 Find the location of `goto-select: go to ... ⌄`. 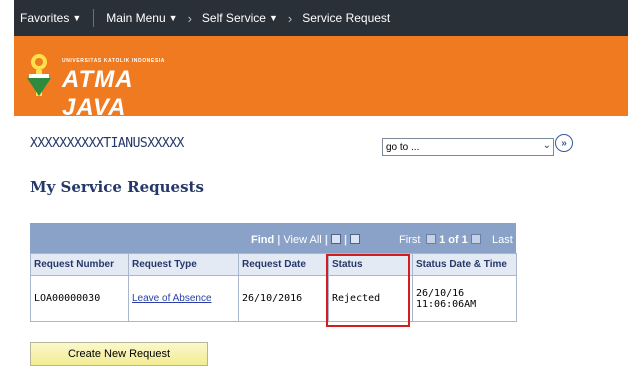

goto-select: go to ... ⌄ is located at coordinates (468, 147).